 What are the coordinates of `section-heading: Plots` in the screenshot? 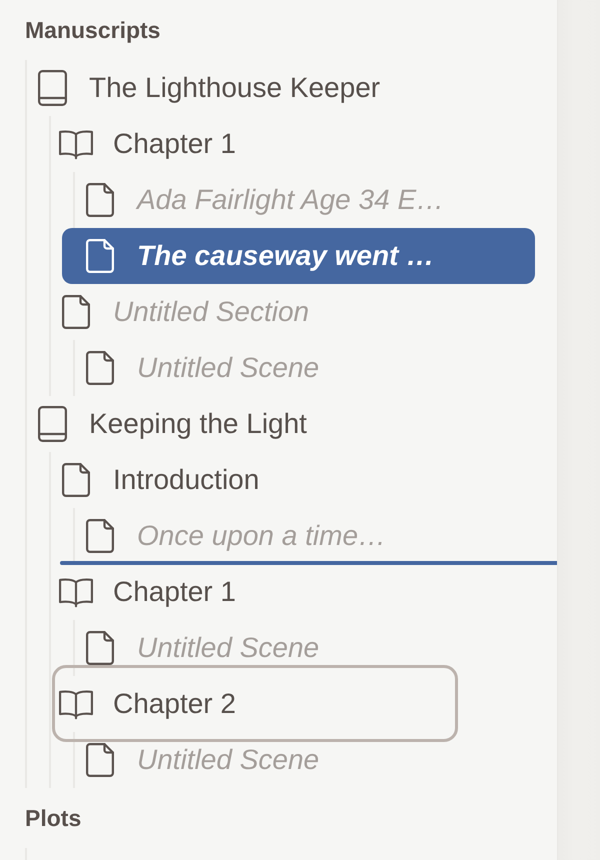 It's located at (53, 818).